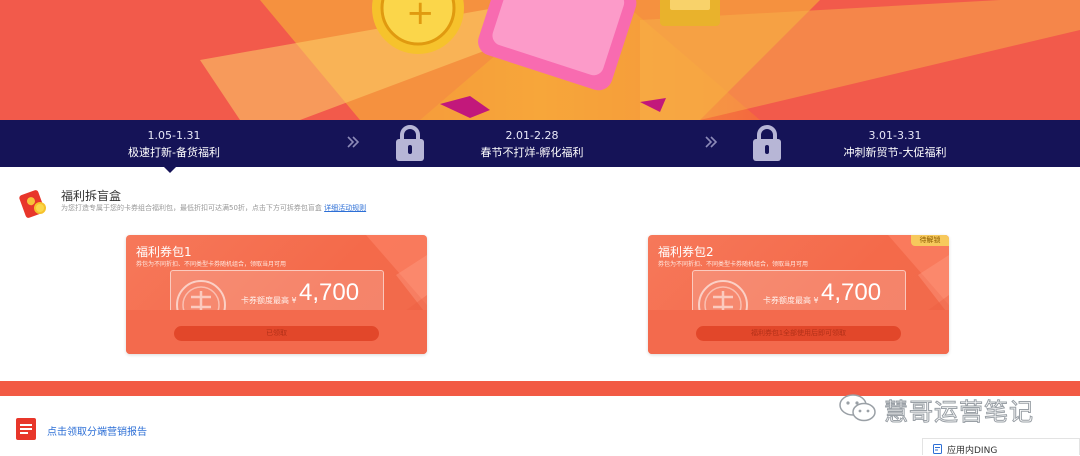  I want to click on in-app-ding-tab: 应用内DING, so click(1001, 447).